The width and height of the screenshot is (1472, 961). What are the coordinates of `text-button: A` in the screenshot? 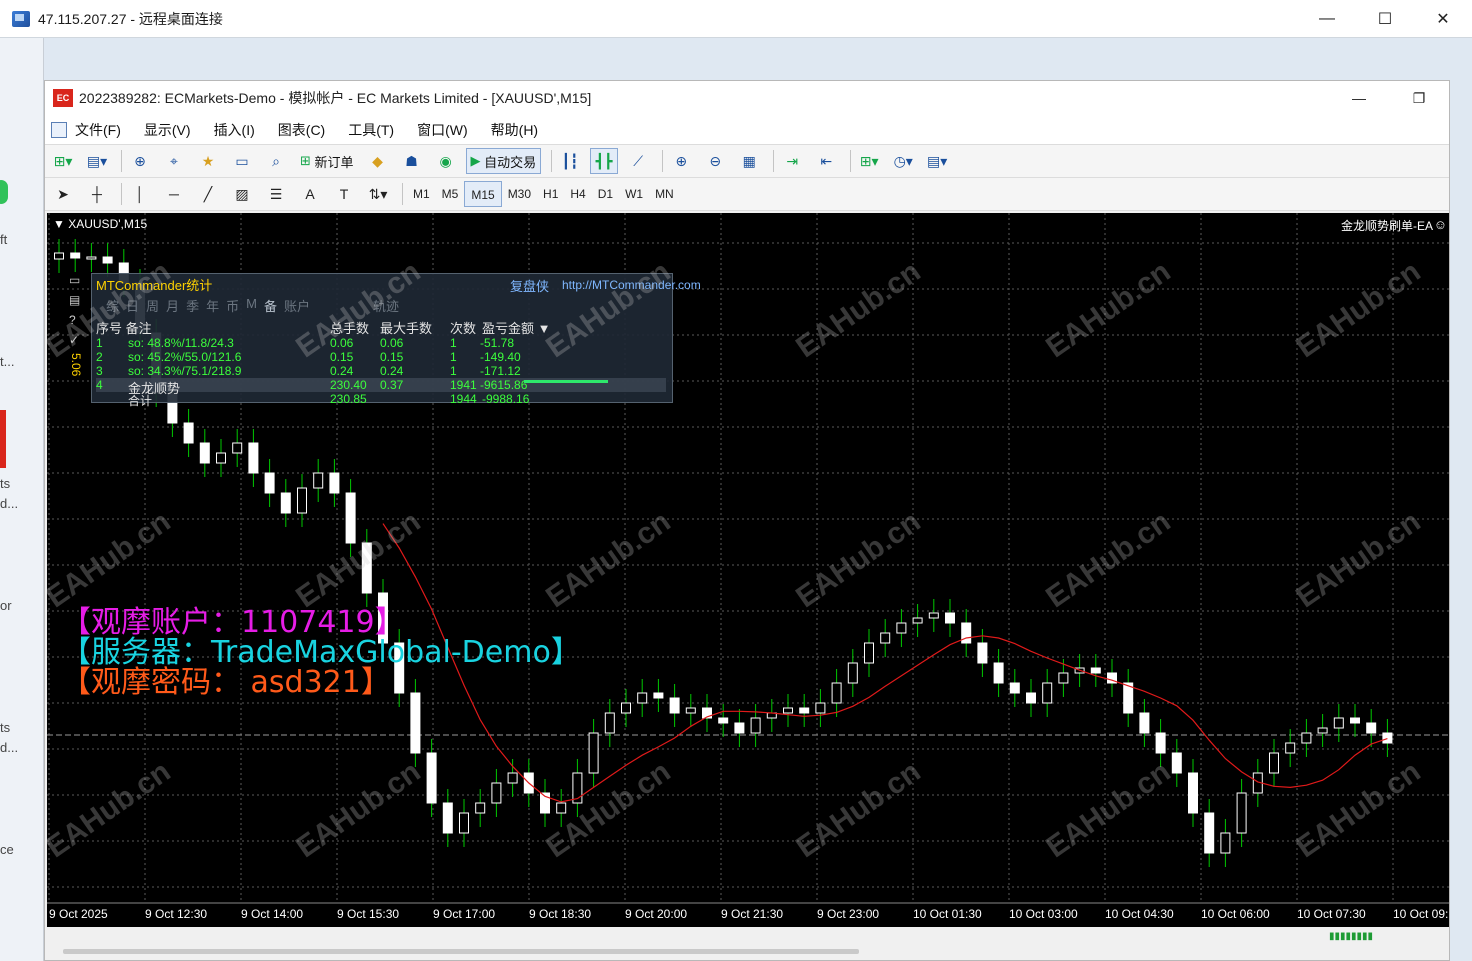 It's located at (310, 194).